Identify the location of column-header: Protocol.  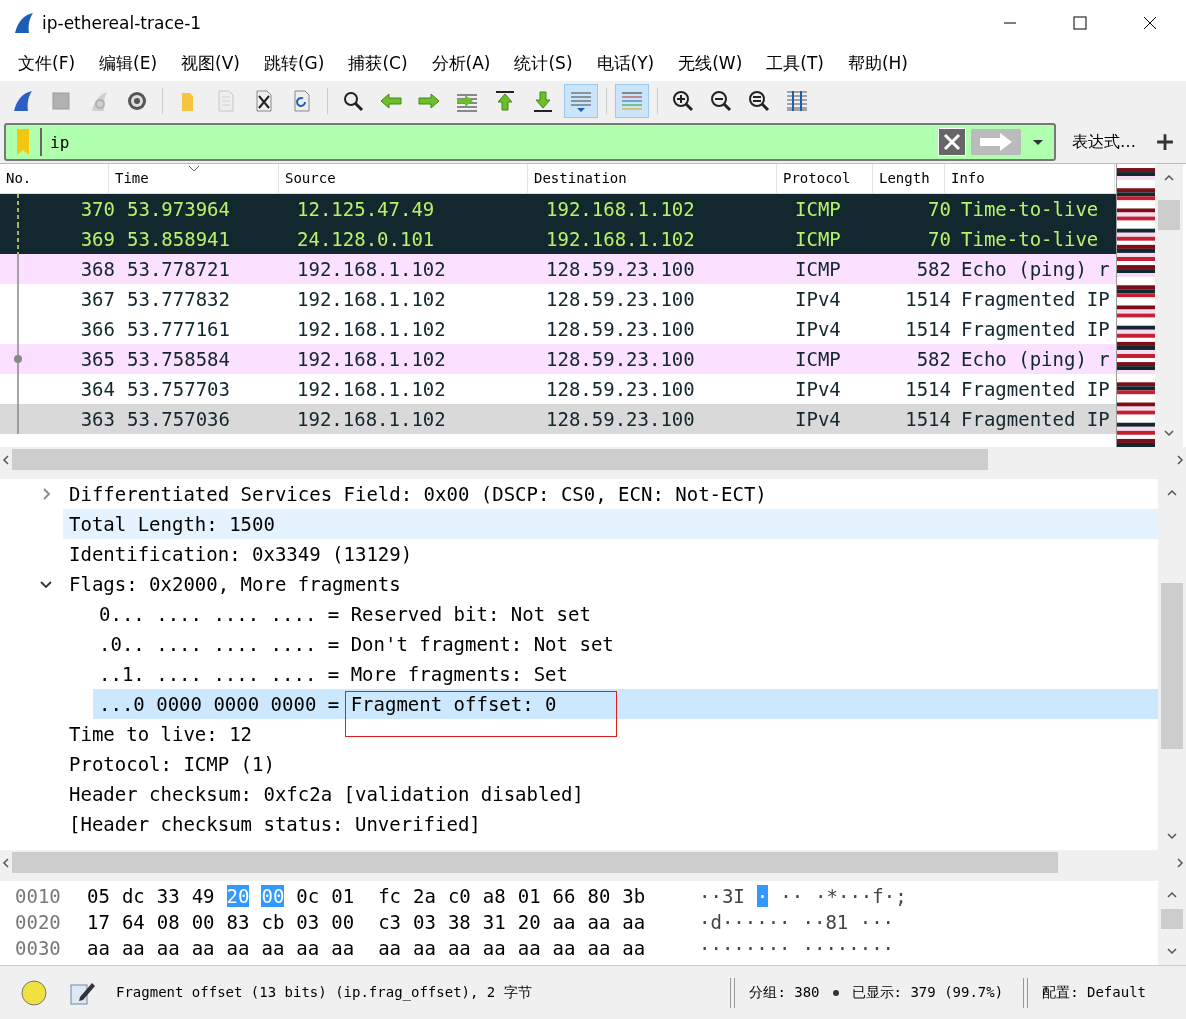
(825, 178).